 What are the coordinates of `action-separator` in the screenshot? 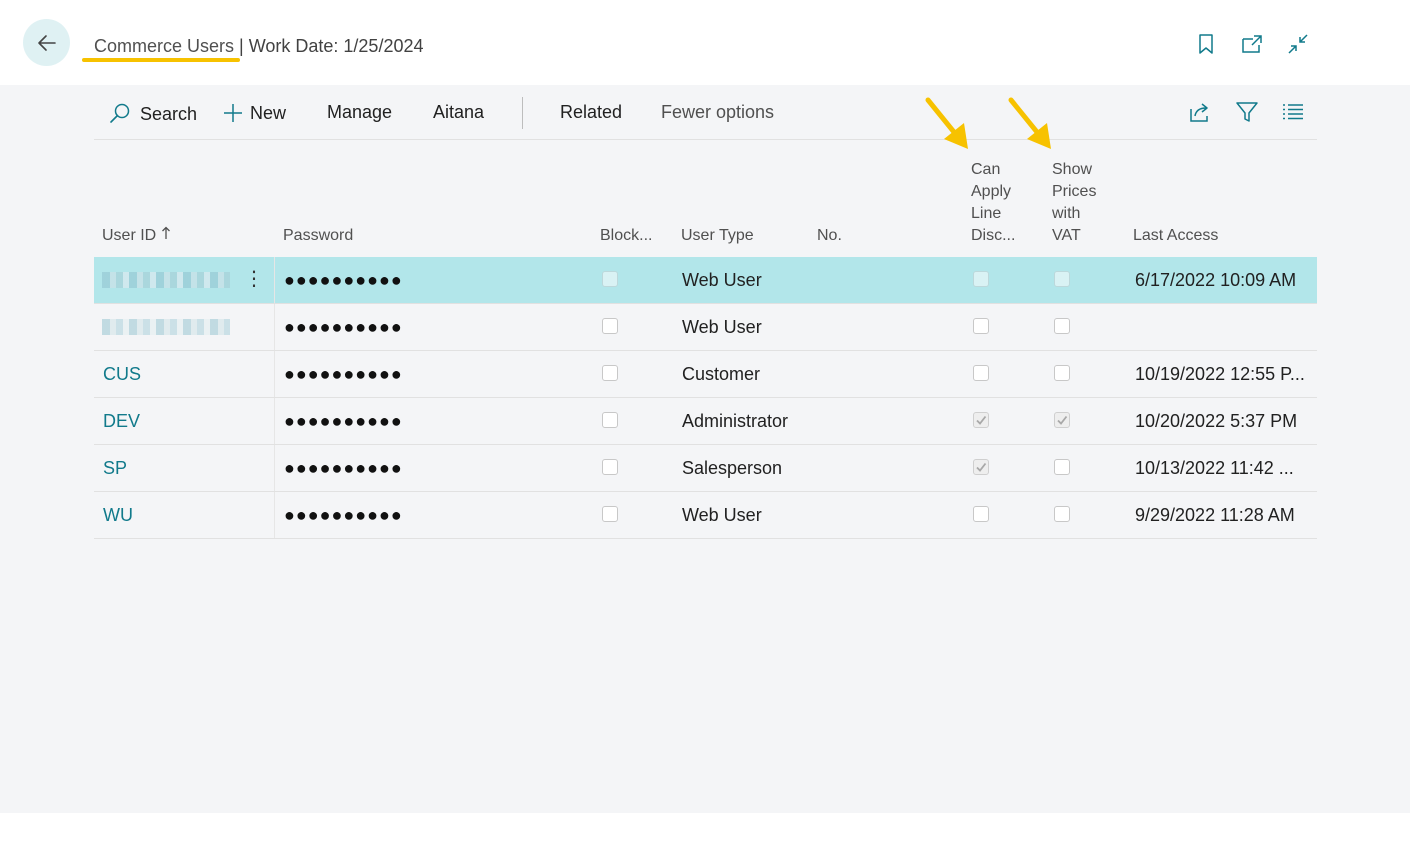 It's located at (522, 113).